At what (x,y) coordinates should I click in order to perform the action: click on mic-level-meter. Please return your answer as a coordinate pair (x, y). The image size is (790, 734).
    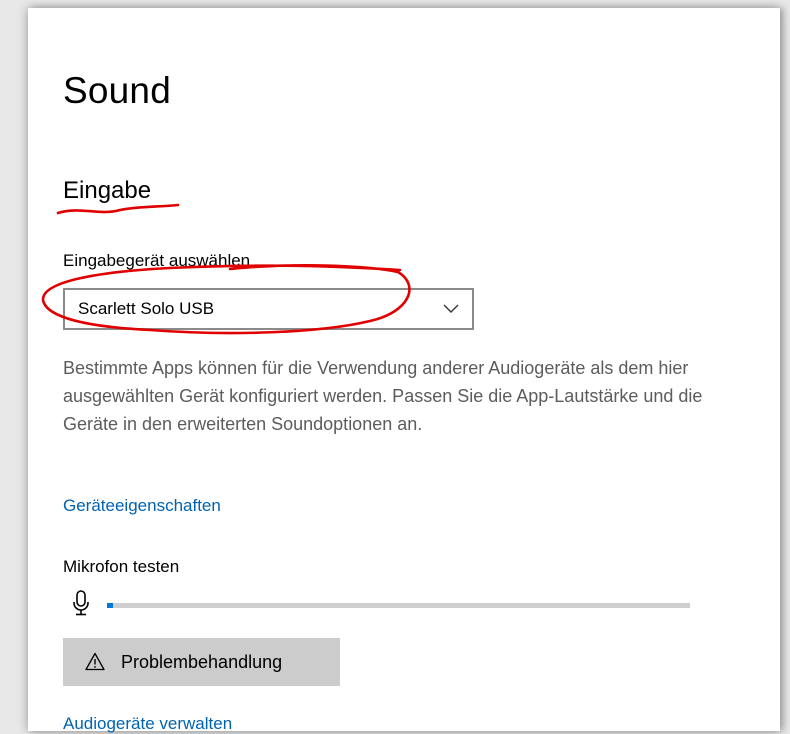
    Looking at the image, I should click on (398, 605).